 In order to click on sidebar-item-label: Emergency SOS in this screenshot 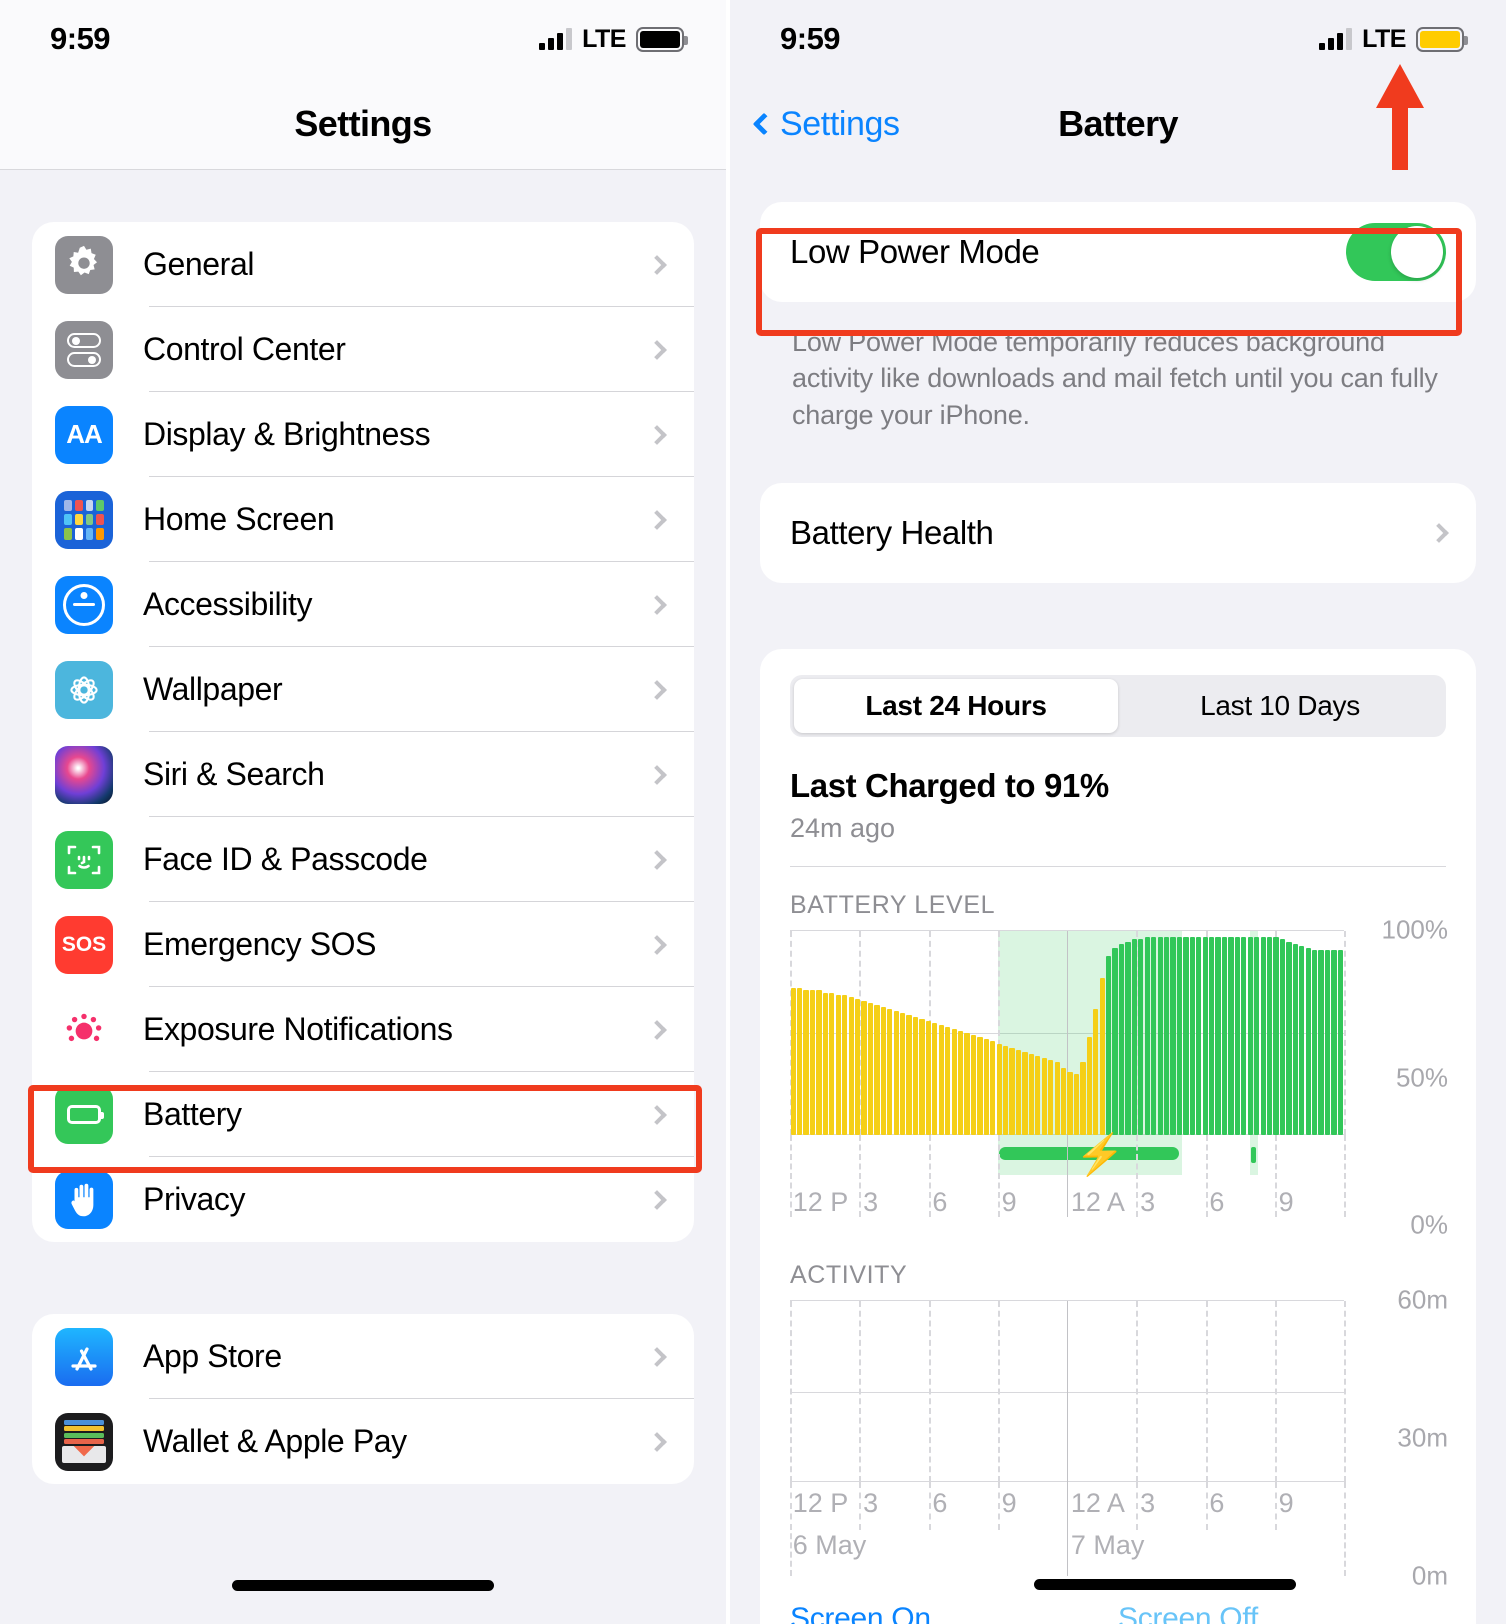, I will do `click(260, 944)`.